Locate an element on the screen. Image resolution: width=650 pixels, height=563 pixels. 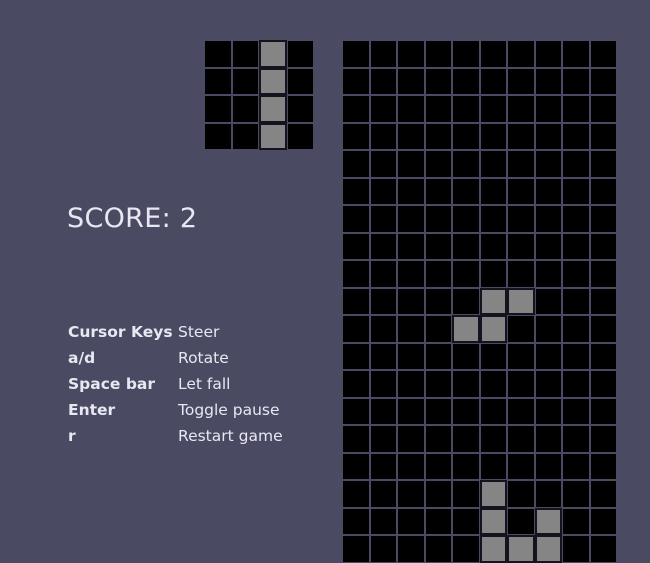
control-key: Cursor Keys is located at coordinates (120, 332).